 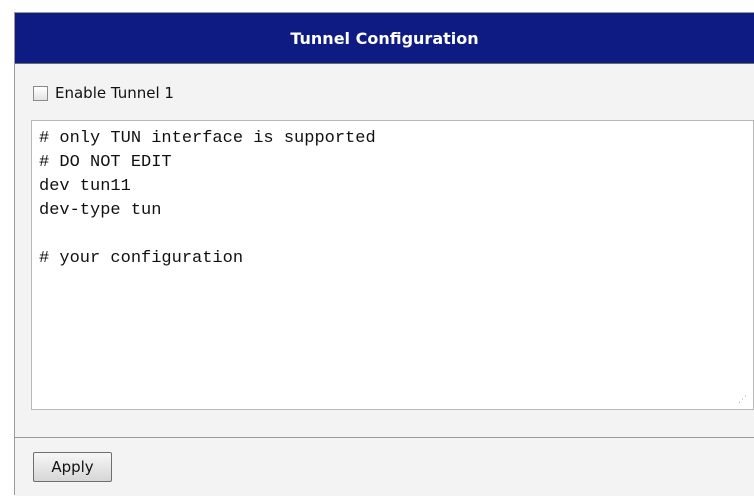 I want to click on resize-grip-icon: ⋰, so click(x=742, y=400).